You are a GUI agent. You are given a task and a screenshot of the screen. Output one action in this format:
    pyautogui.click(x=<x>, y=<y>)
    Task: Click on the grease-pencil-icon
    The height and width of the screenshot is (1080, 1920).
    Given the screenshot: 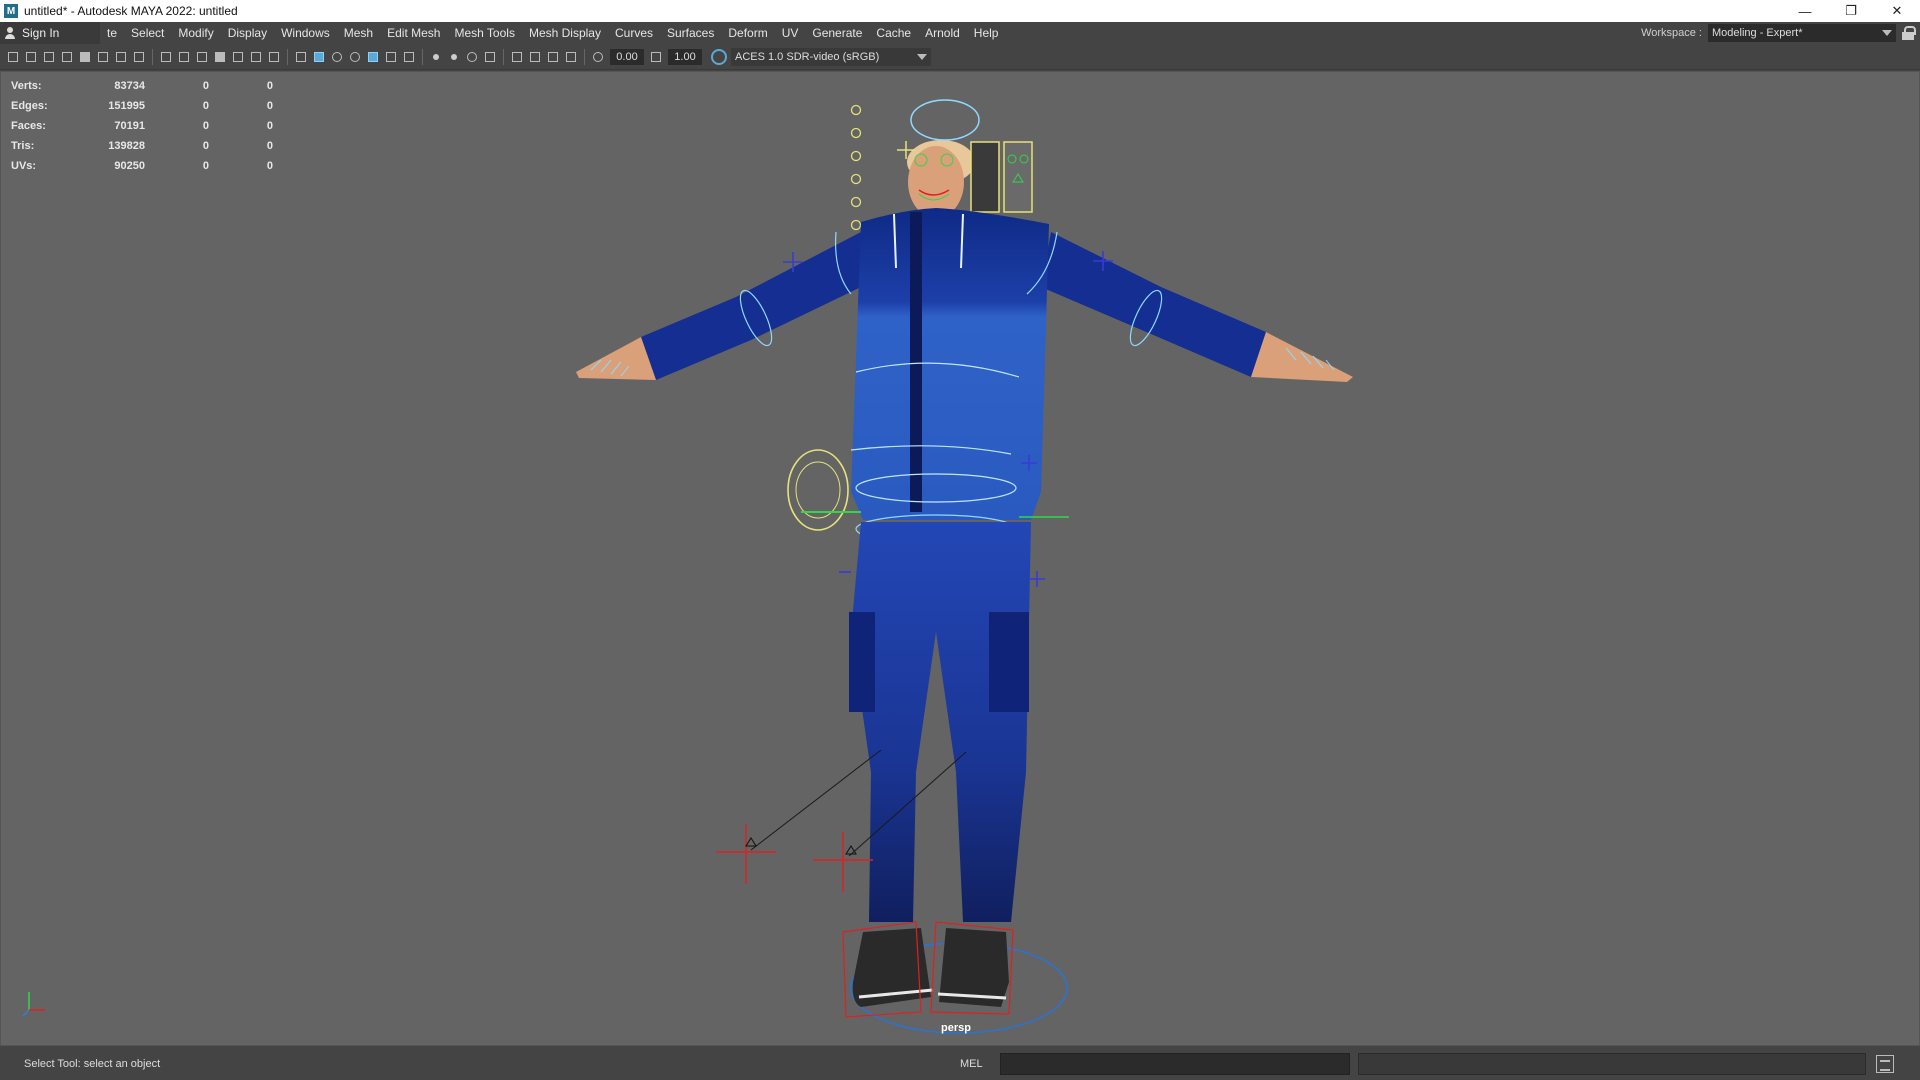 What is the action you would take?
    pyautogui.click(x=103, y=57)
    